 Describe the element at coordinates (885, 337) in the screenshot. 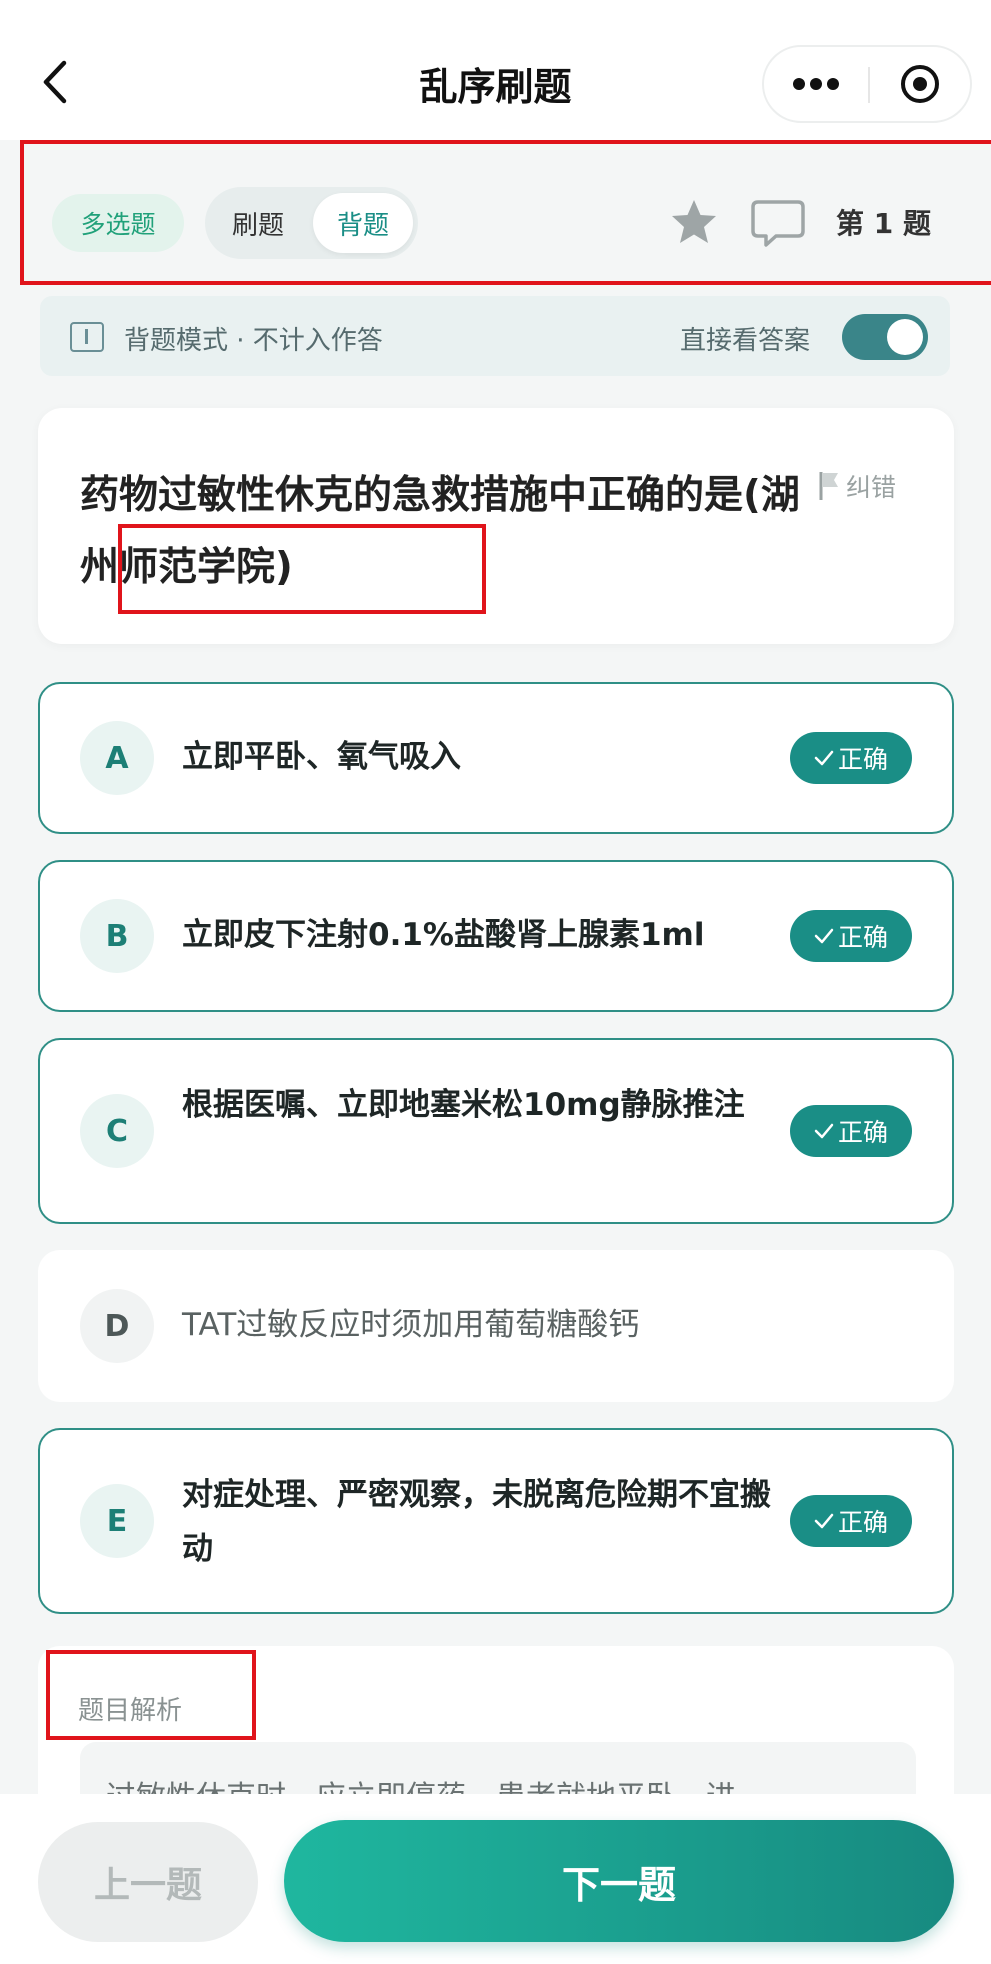

I see `show-answer-toggle` at that location.